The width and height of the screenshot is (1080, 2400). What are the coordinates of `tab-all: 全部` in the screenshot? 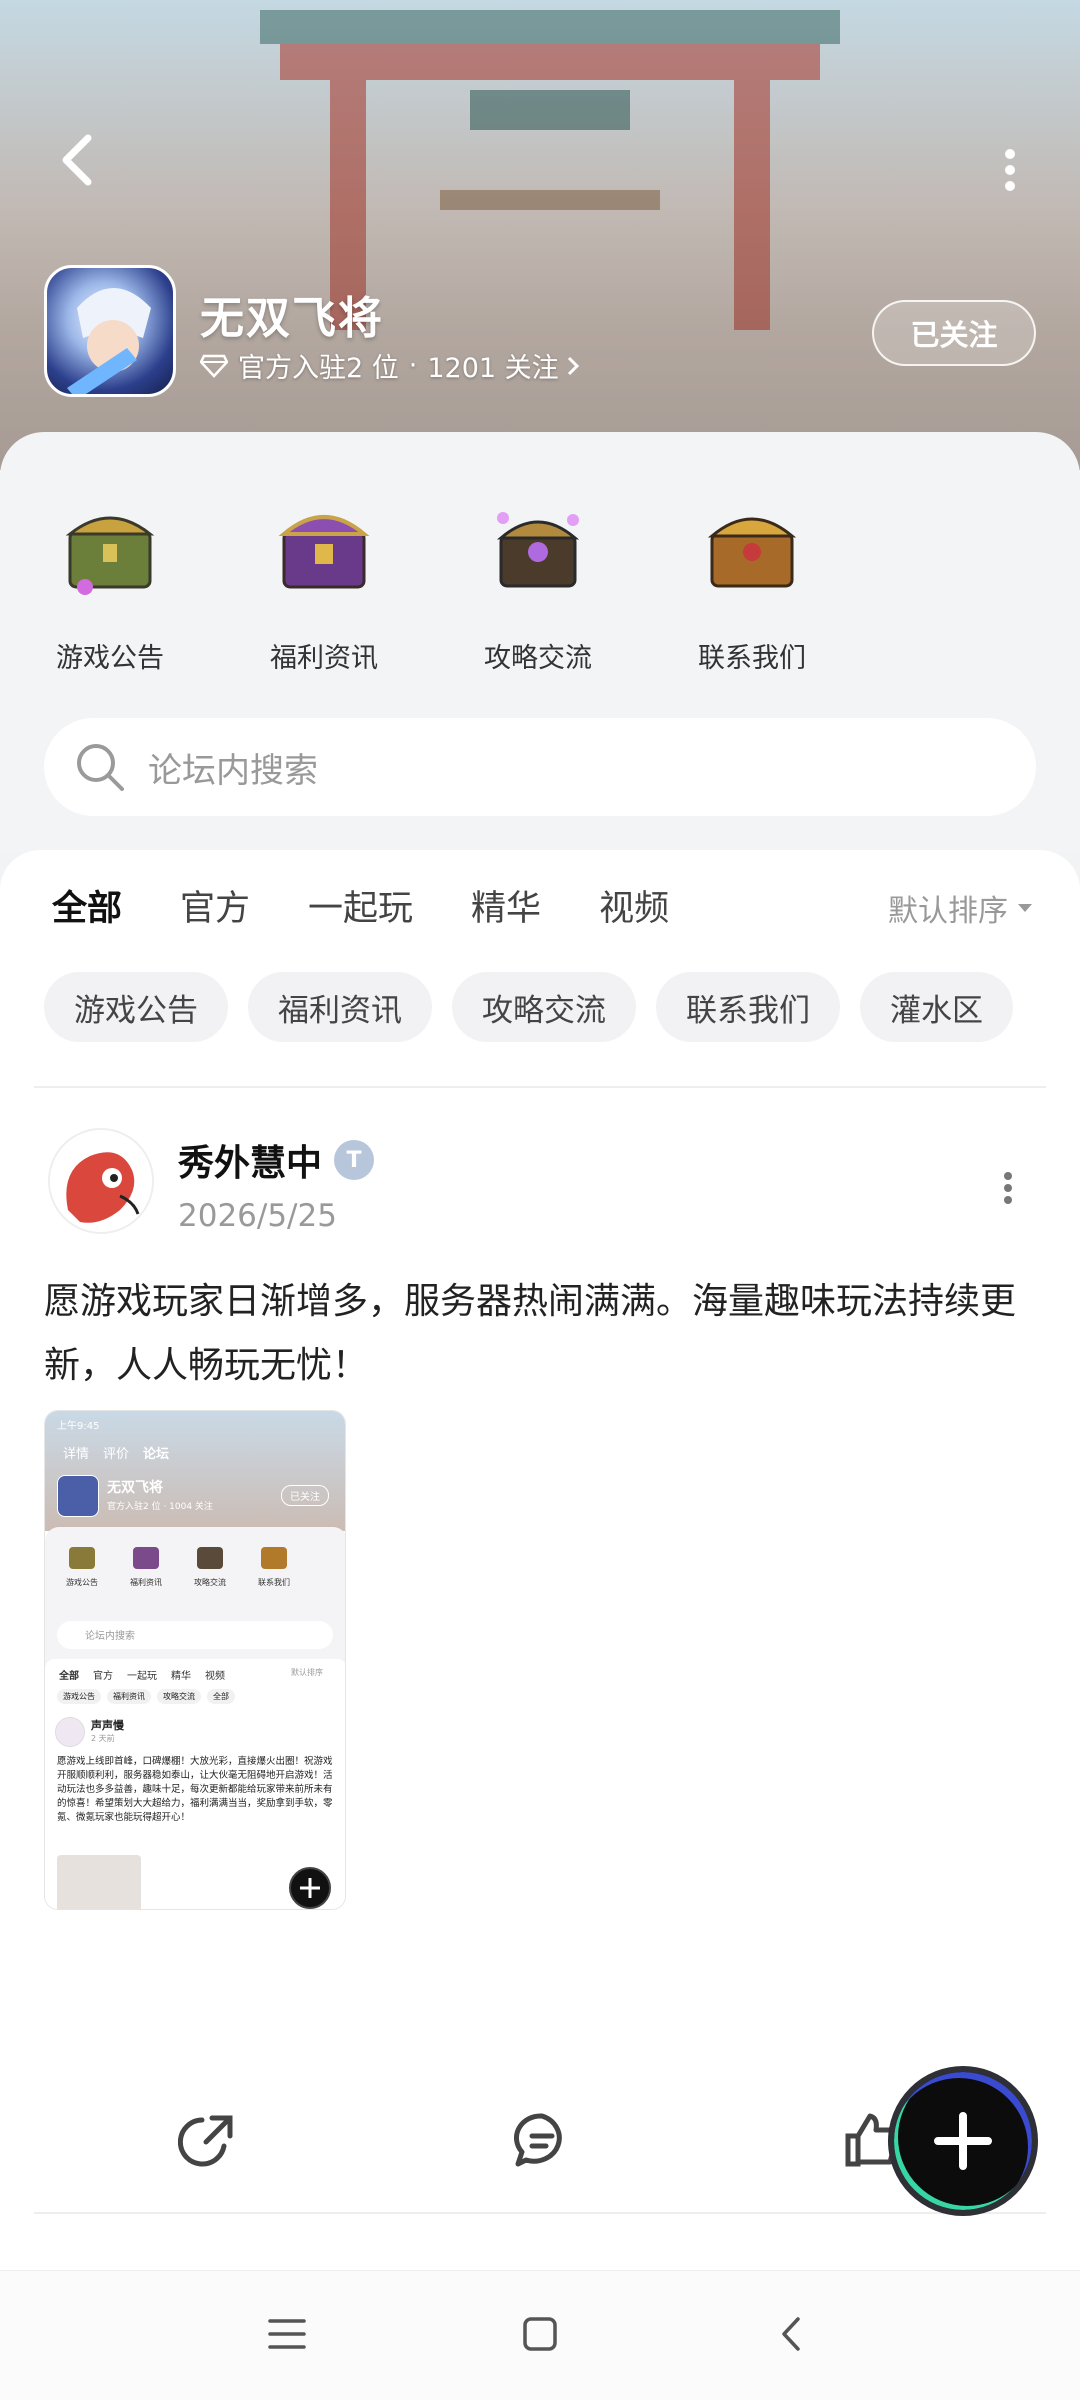 It's located at (87, 909).